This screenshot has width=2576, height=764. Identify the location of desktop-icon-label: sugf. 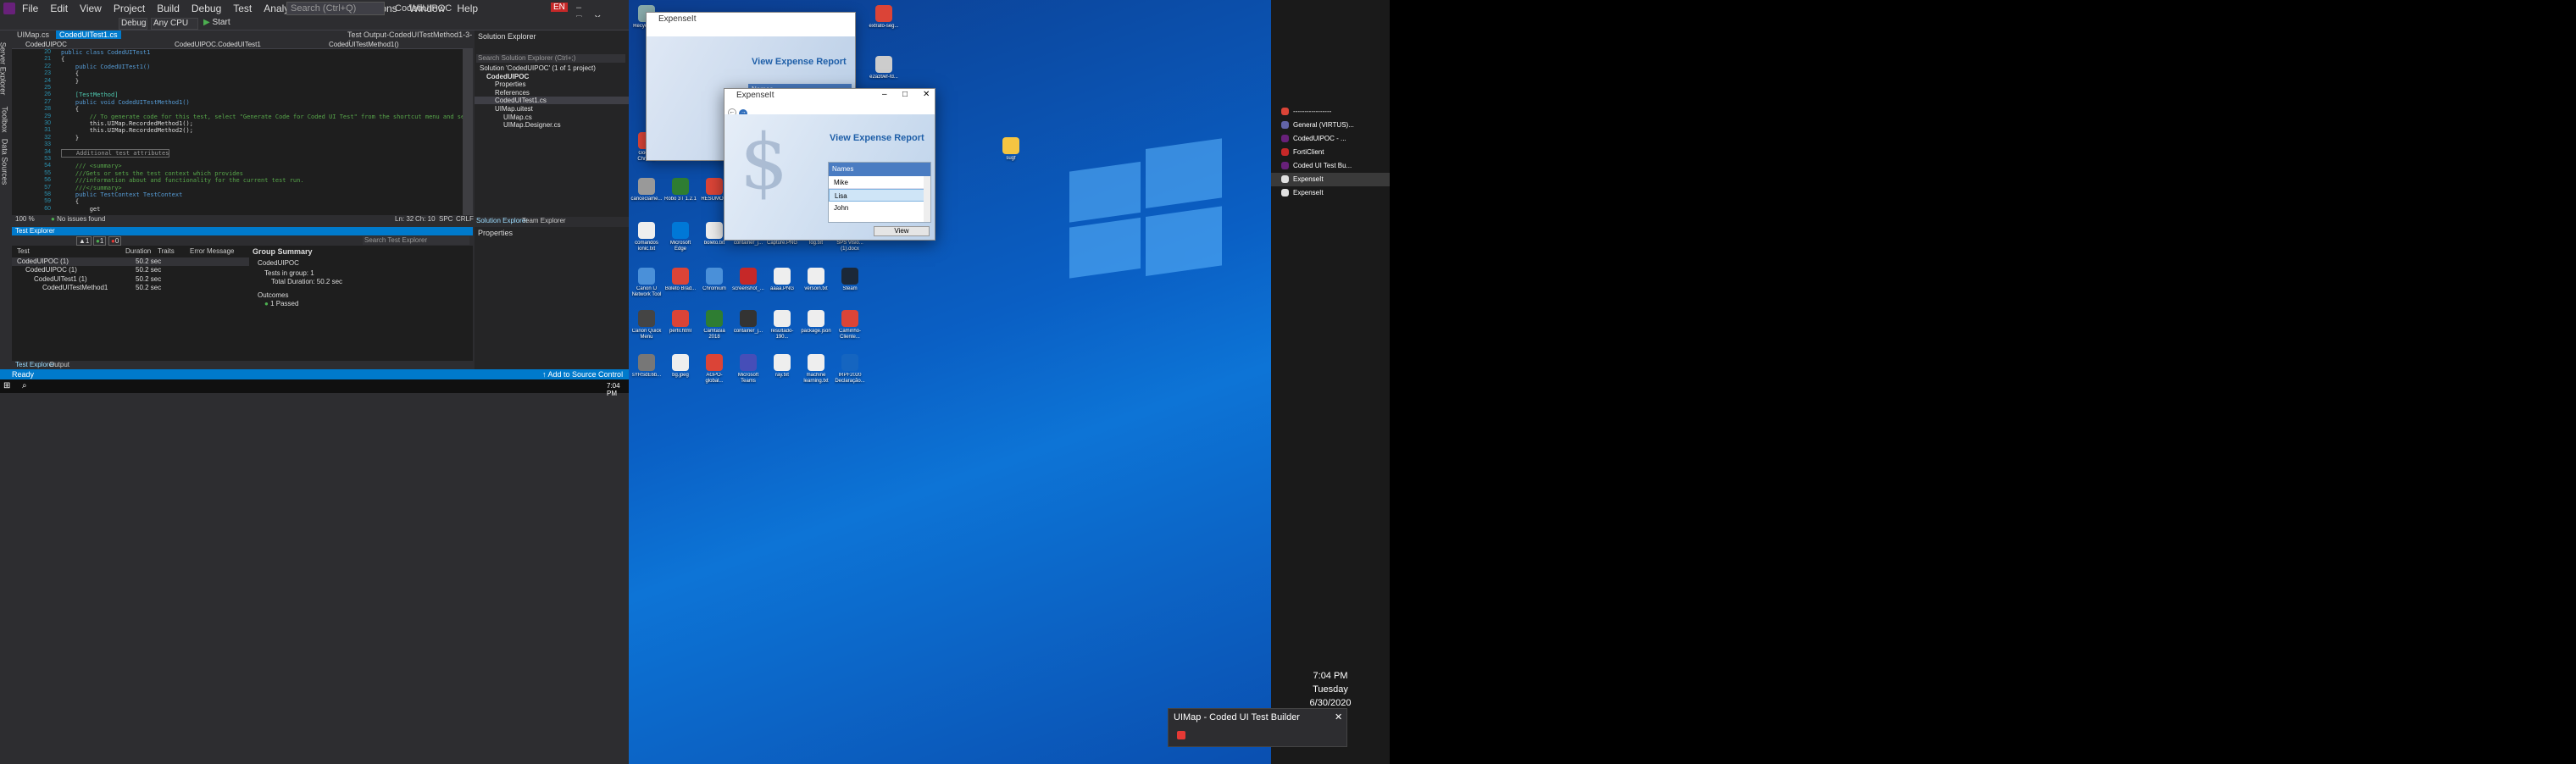
(1011, 158).